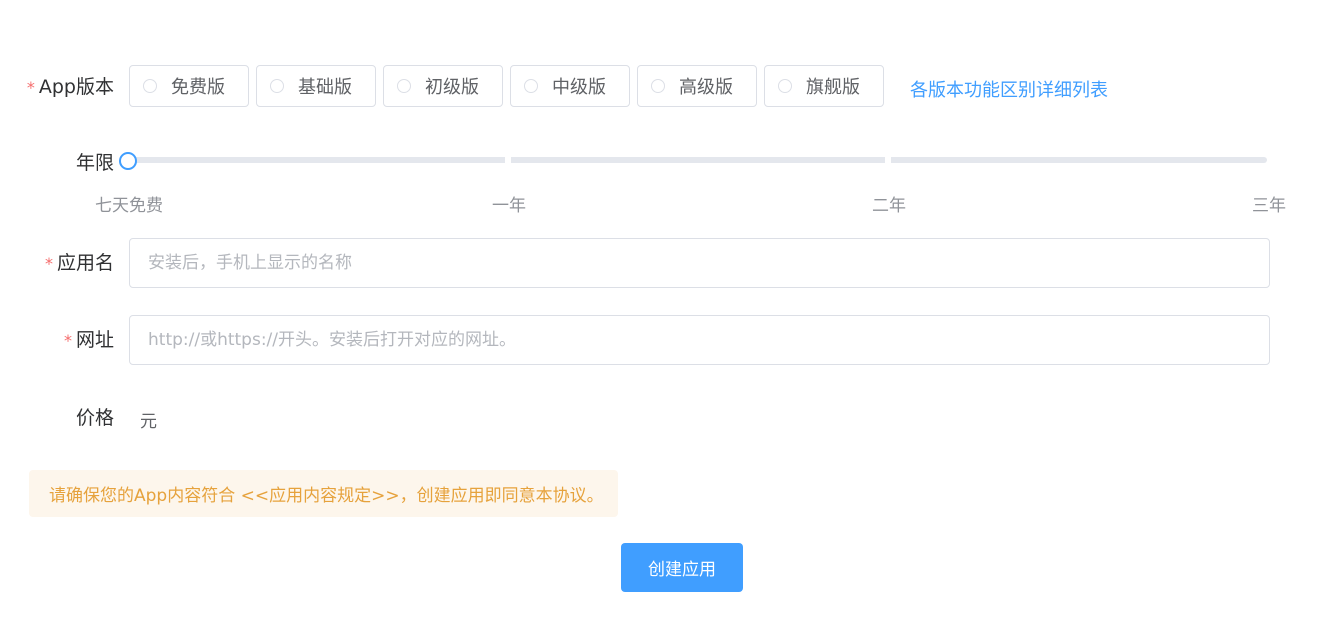 The image size is (1326, 622). I want to click on url-label-text: 网址, so click(94, 340).